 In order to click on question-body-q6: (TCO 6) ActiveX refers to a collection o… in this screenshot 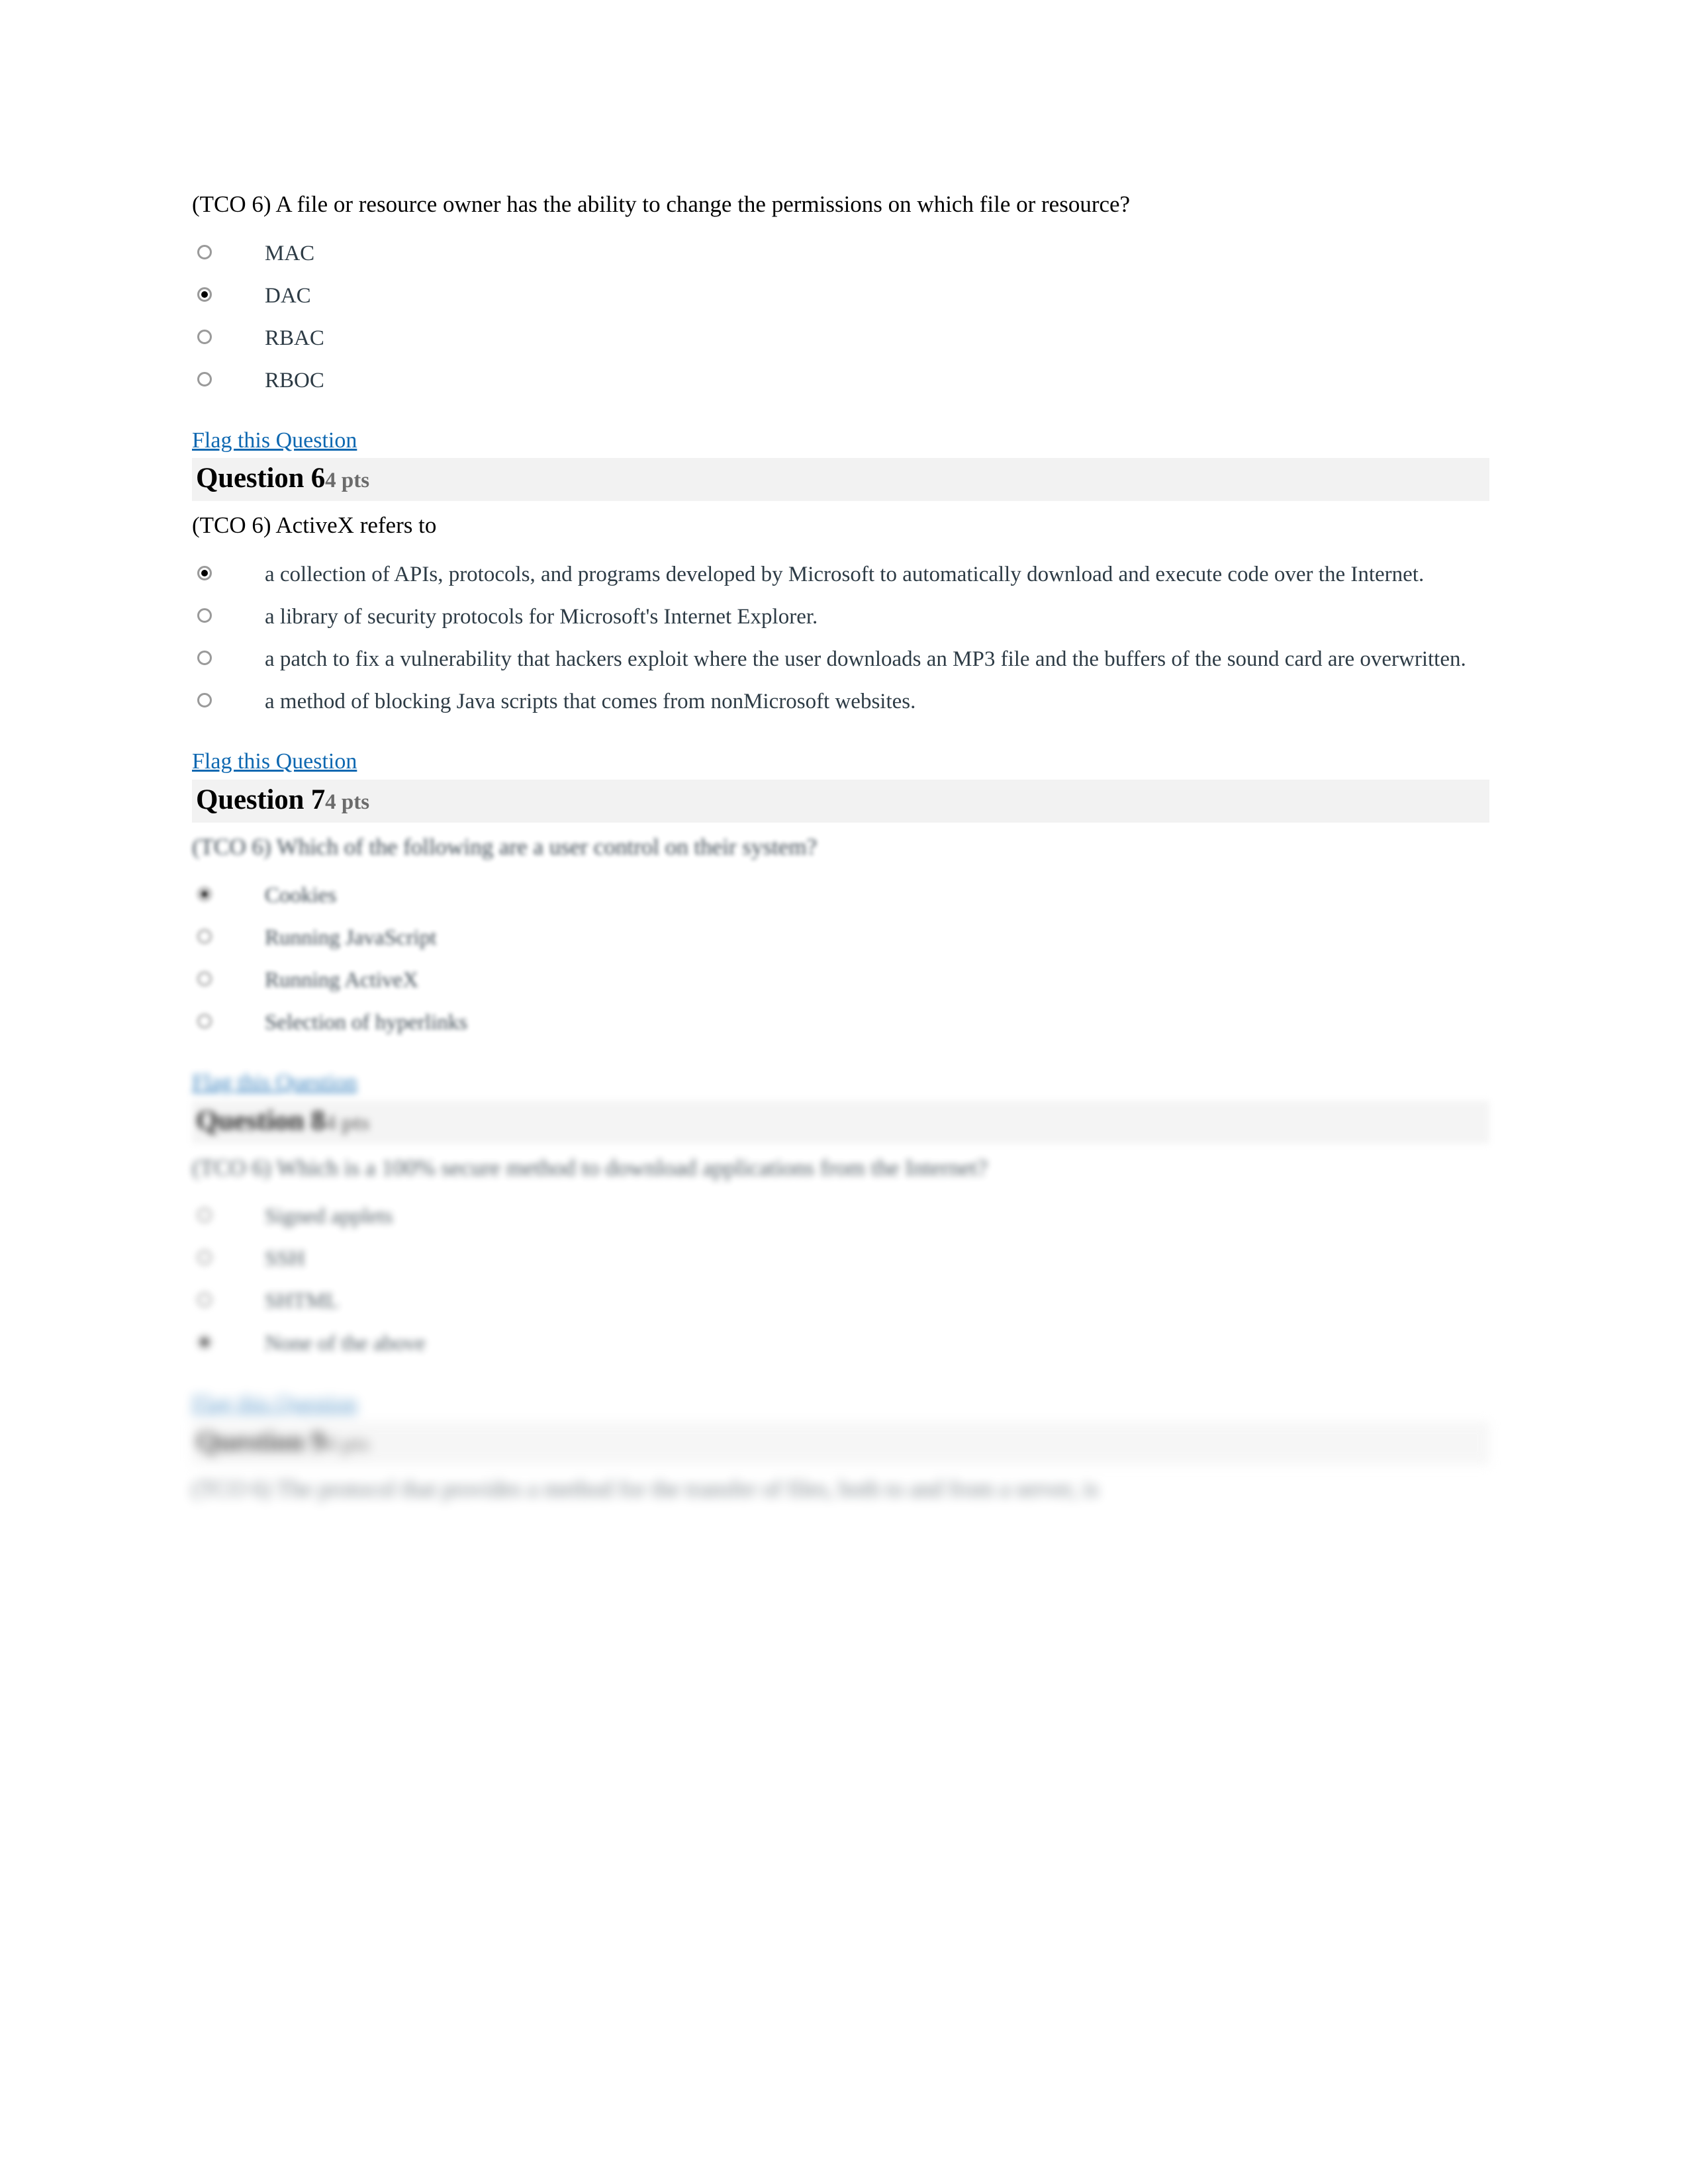, I will do `click(840, 643)`.